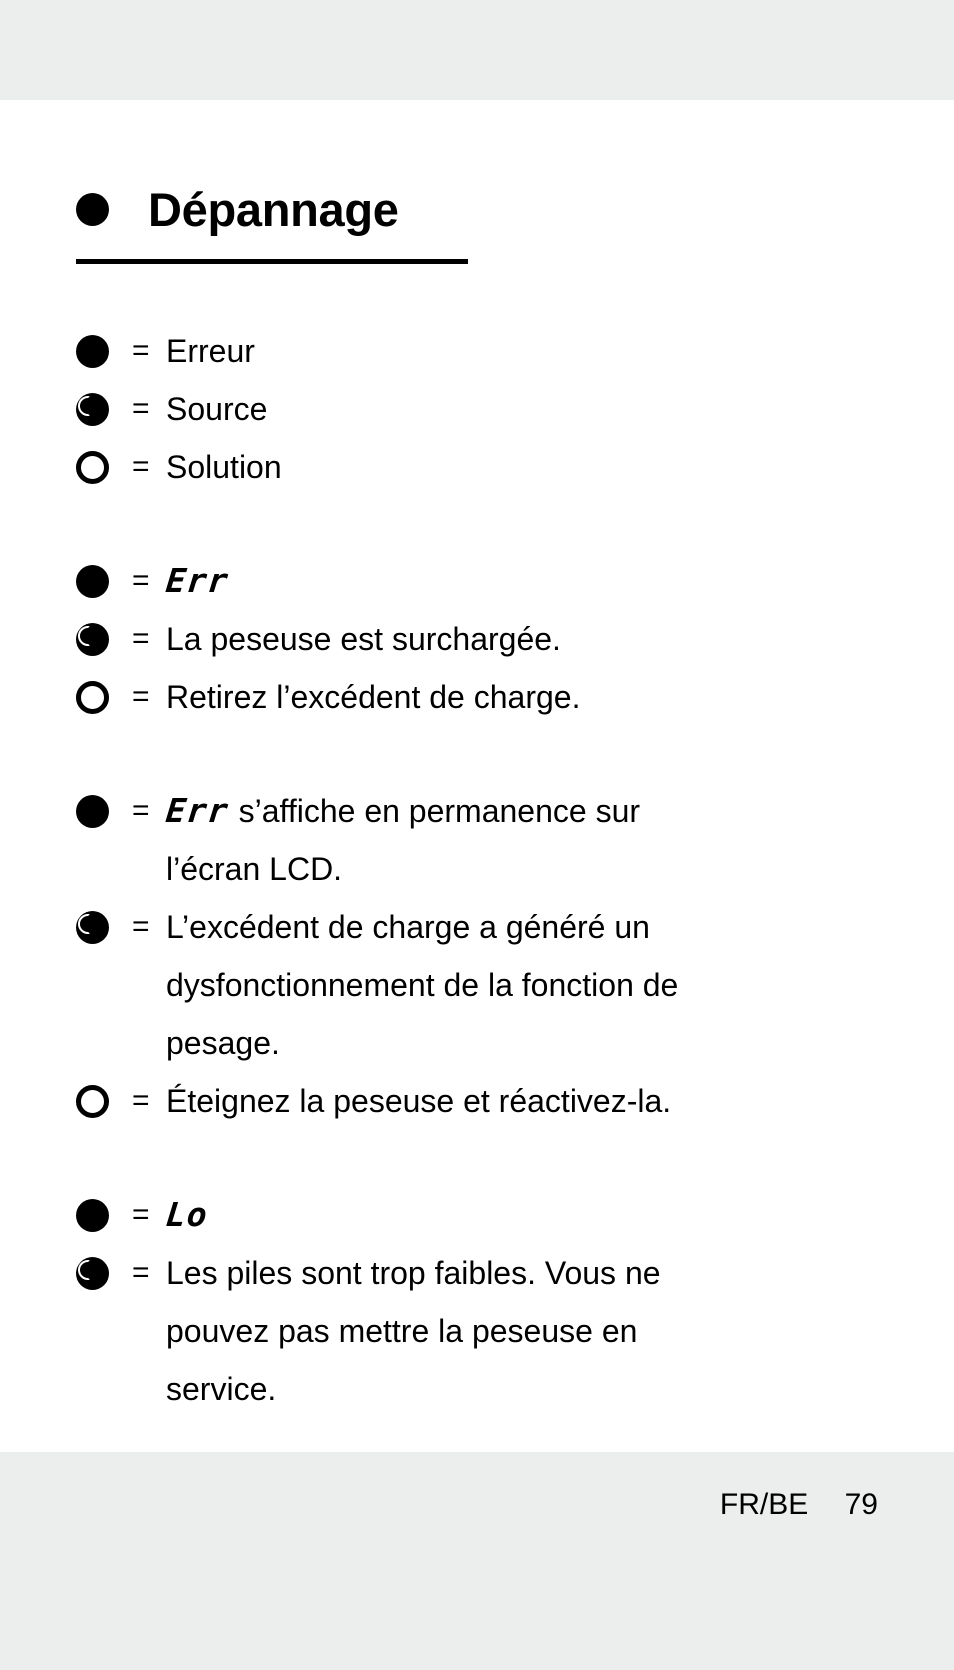 Image resolution: width=954 pixels, height=1670 pixels. I want to click on entry-text: Err s’affiche en permanence sur, so click(525, 811).